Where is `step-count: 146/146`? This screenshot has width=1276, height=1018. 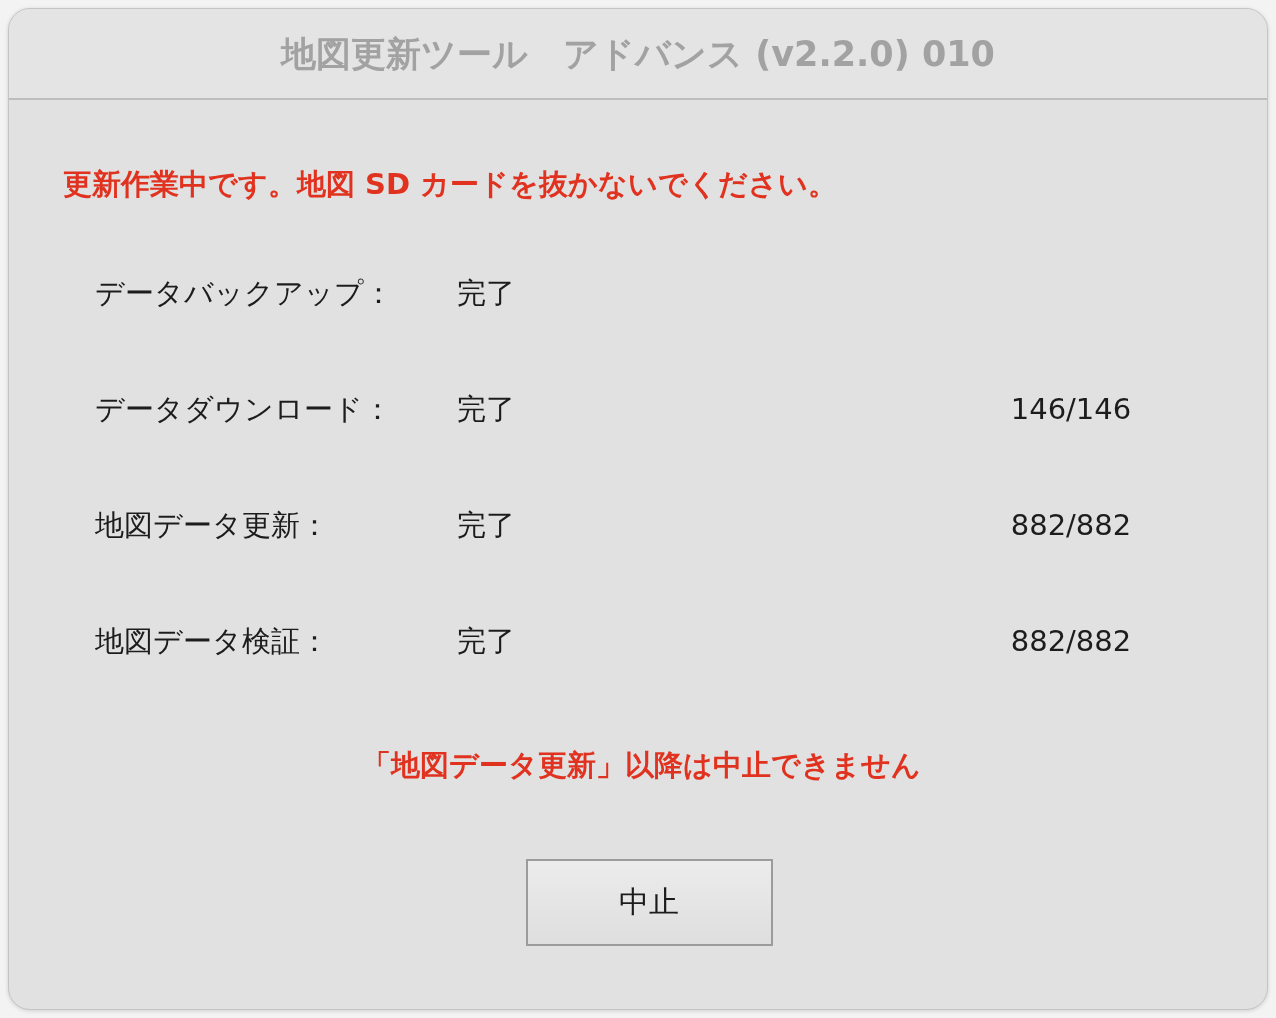
step-count: 146/146 is located at coordinates (1071, 409).